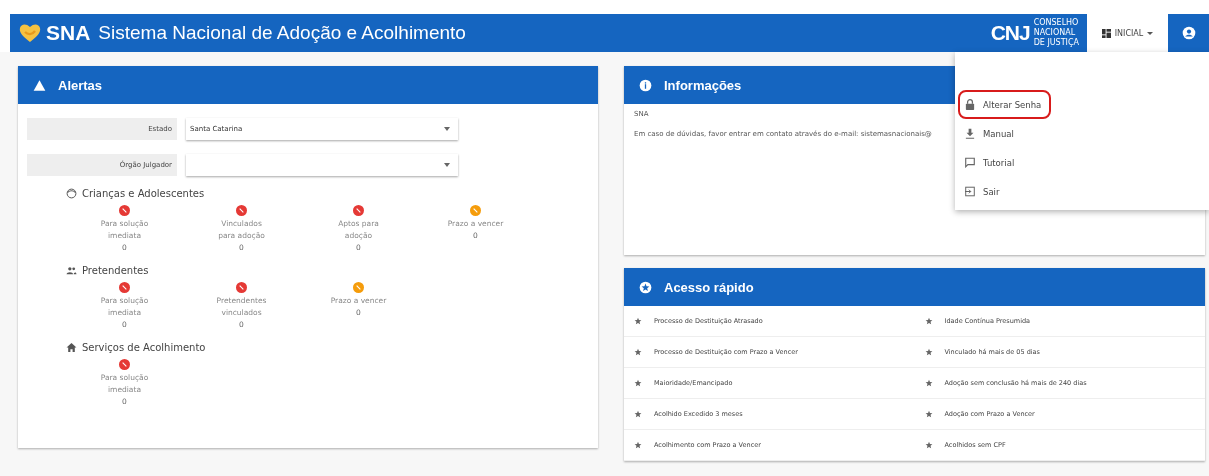 The image size is (1209, 476). What do you see at coordinates (115, 270) in the screenshot?
I see `group-title: Pretendentes` at bounding box center [115, 270].